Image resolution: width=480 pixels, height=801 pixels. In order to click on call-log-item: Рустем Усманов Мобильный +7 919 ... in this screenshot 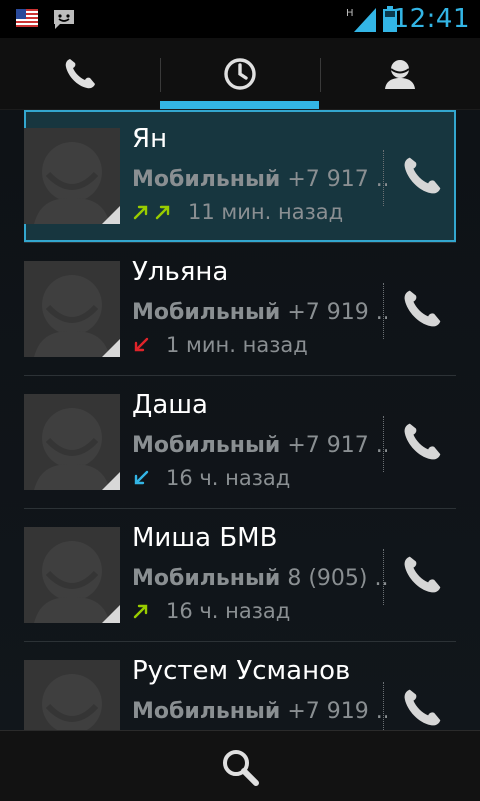, I will do `click(240, 686)`.